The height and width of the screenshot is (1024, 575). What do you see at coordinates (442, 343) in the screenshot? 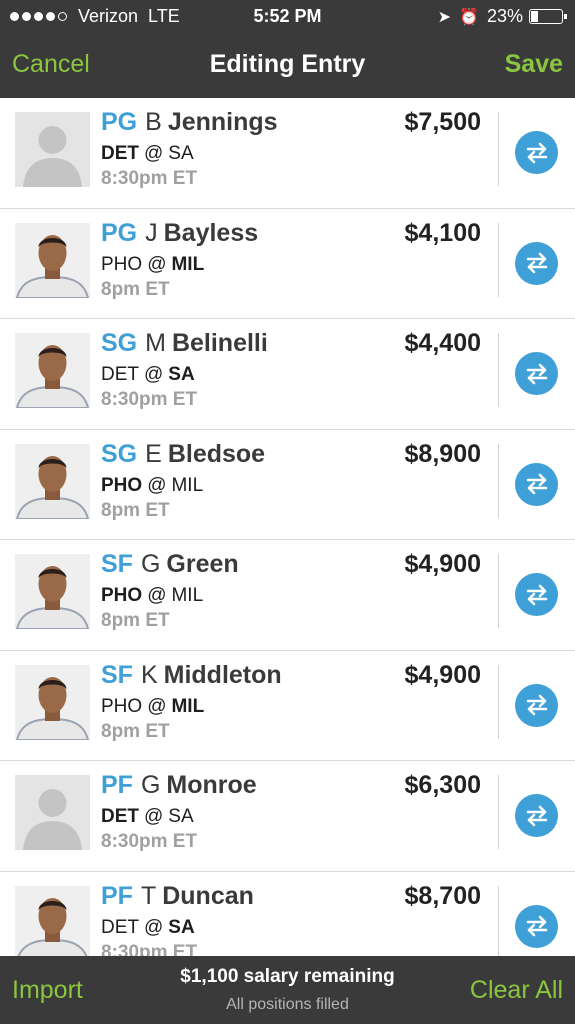
I see `player-salary: $4,400` at bounding box center [442, 343].